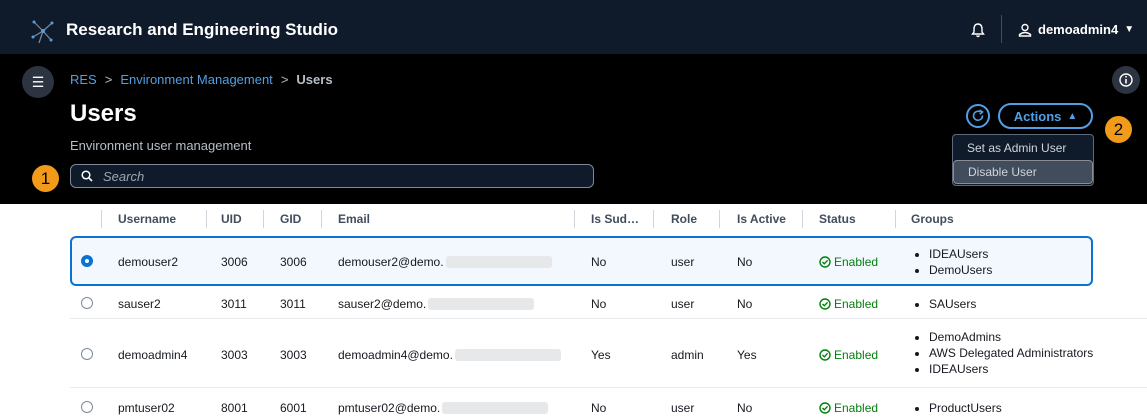  I want to click on cell-email: demoadmin4@demo., so click(449, 355).